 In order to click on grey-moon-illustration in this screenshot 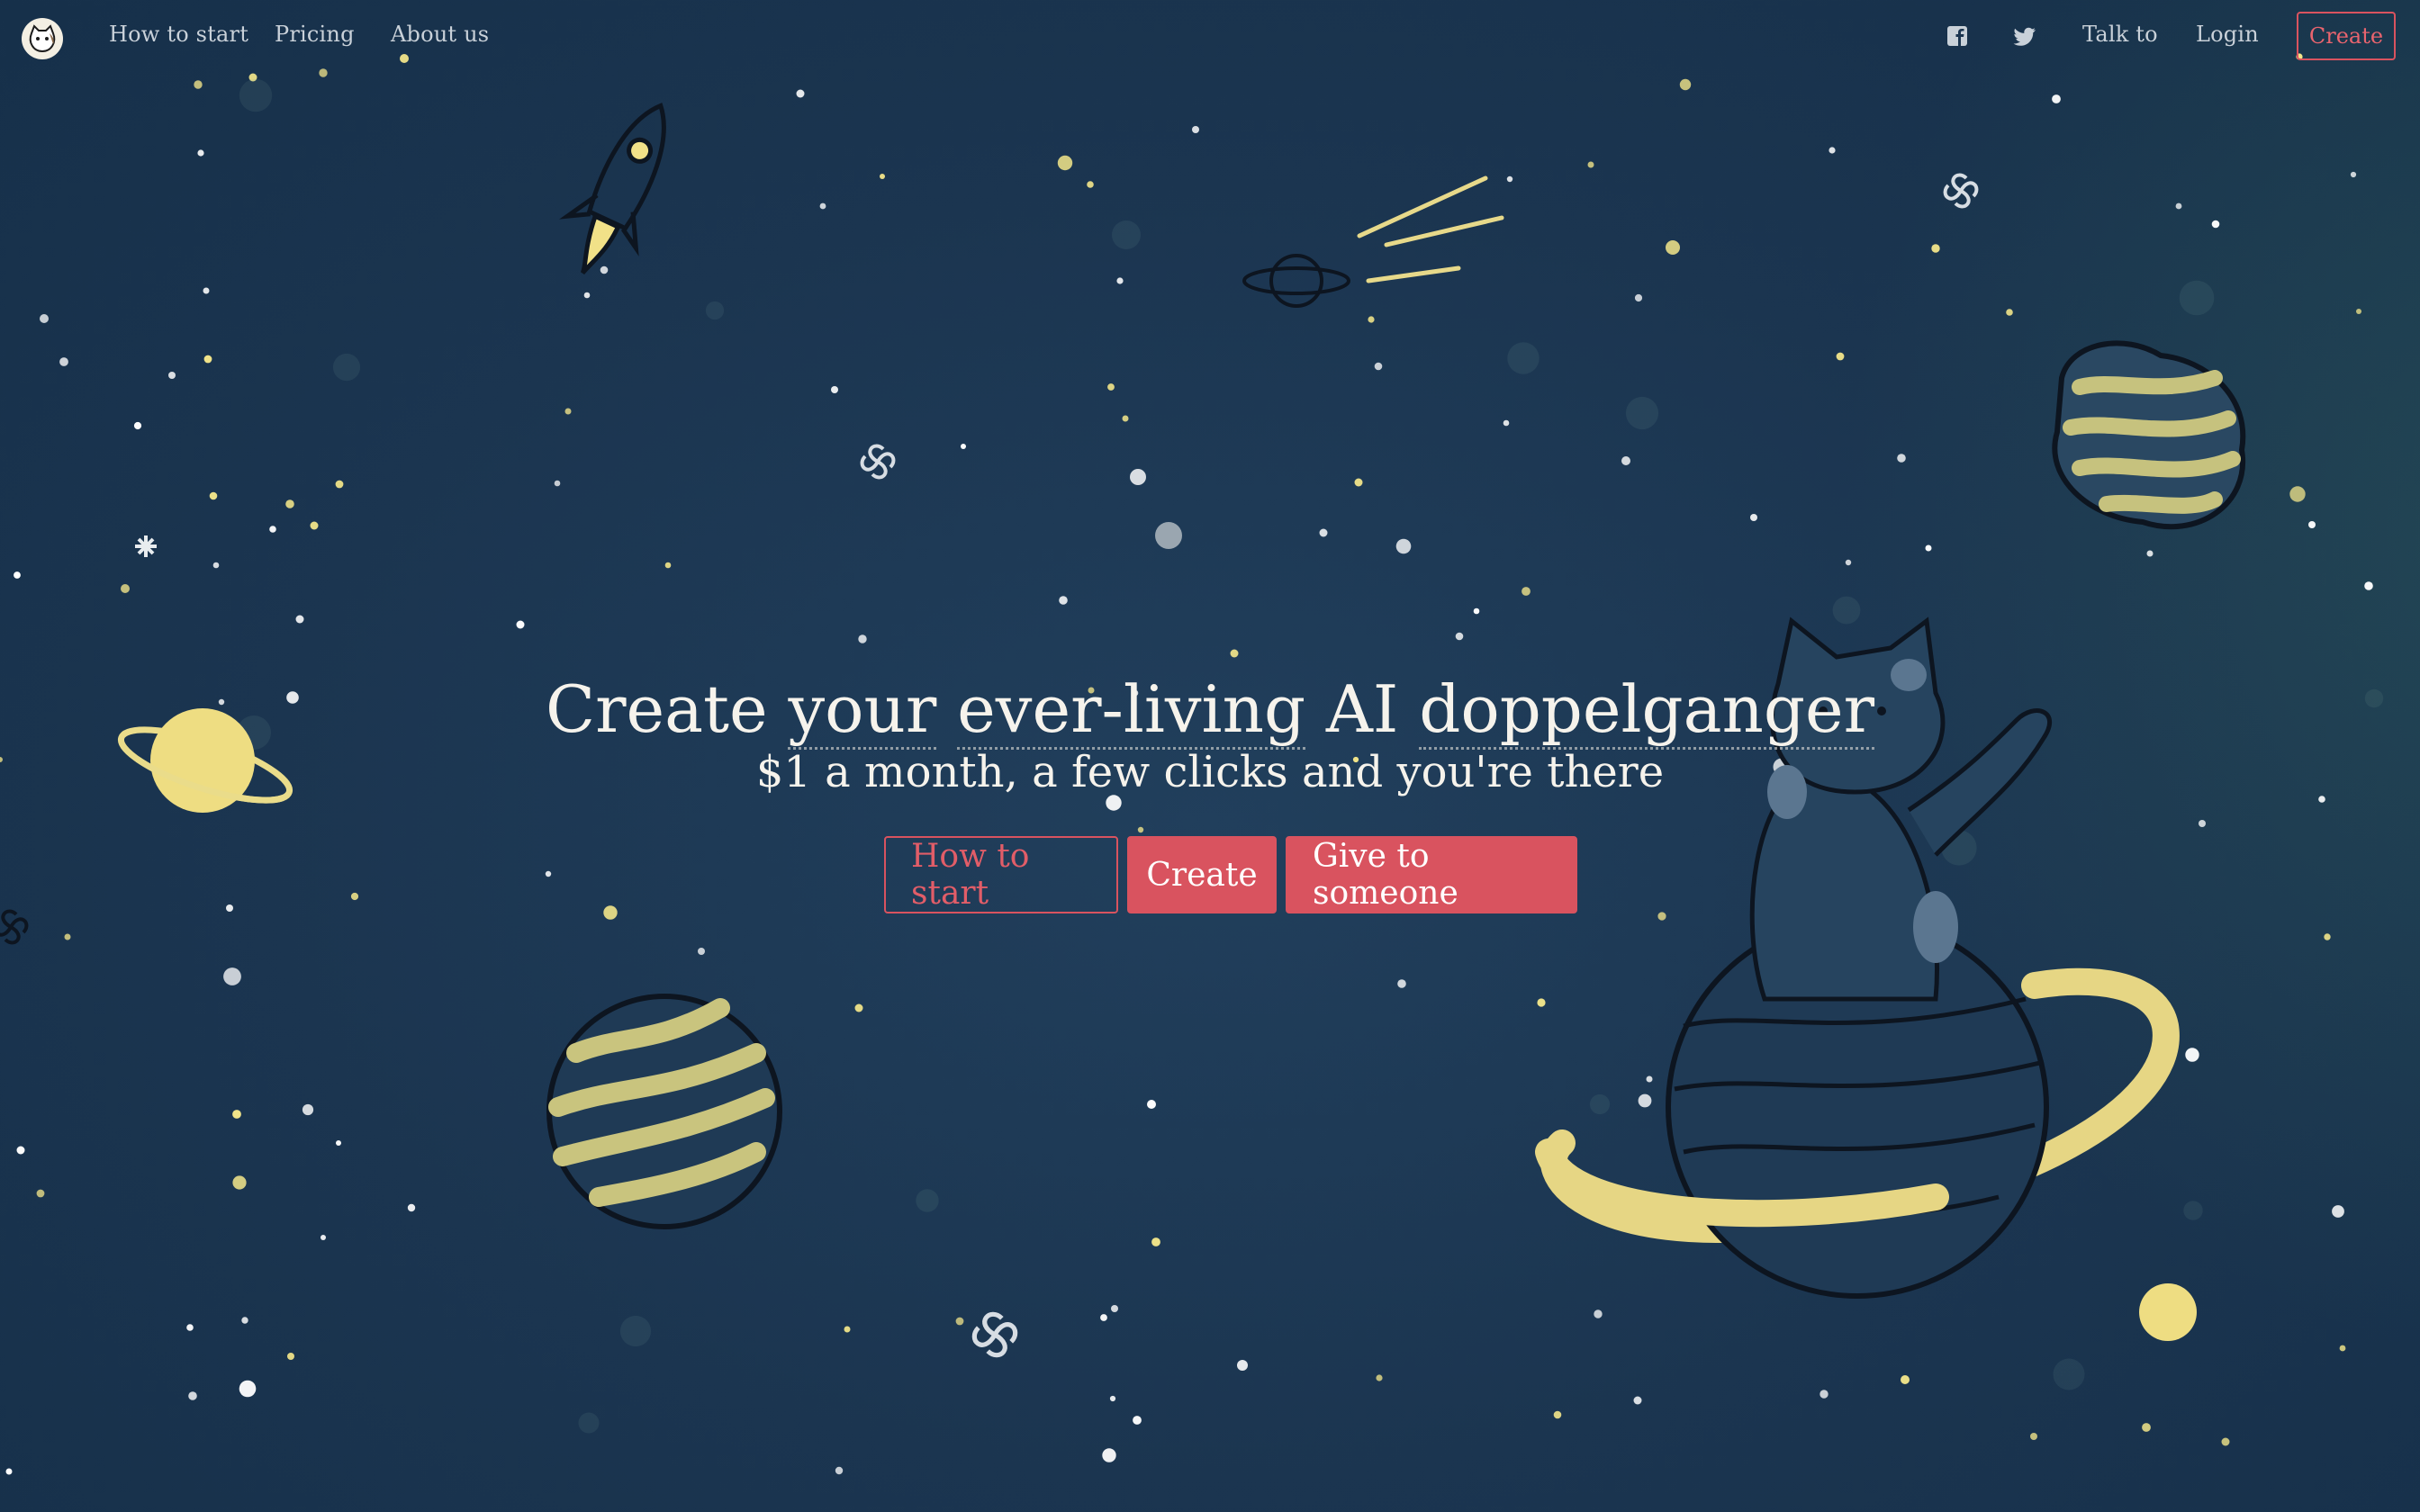, I will do `click(1168, 535)`.